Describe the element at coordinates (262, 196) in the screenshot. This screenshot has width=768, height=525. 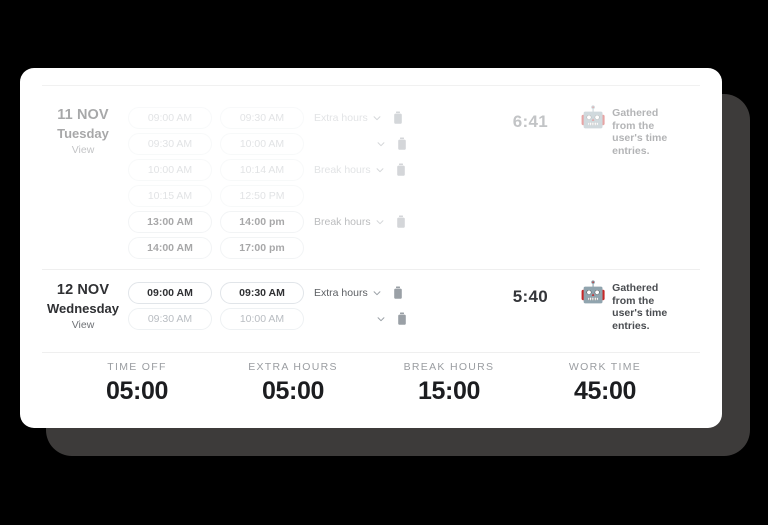
I see `entry-end-time-input: 12:50 PM` at that location.